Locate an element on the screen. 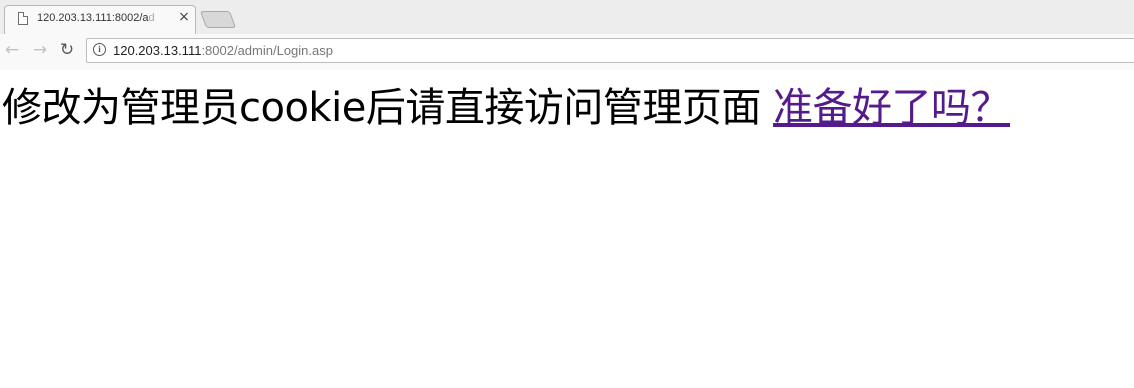 The image size is (1134, 388). message-text: 修改为管理员cookie后请直接访问管理页面 is located at coordinates (388, 108).